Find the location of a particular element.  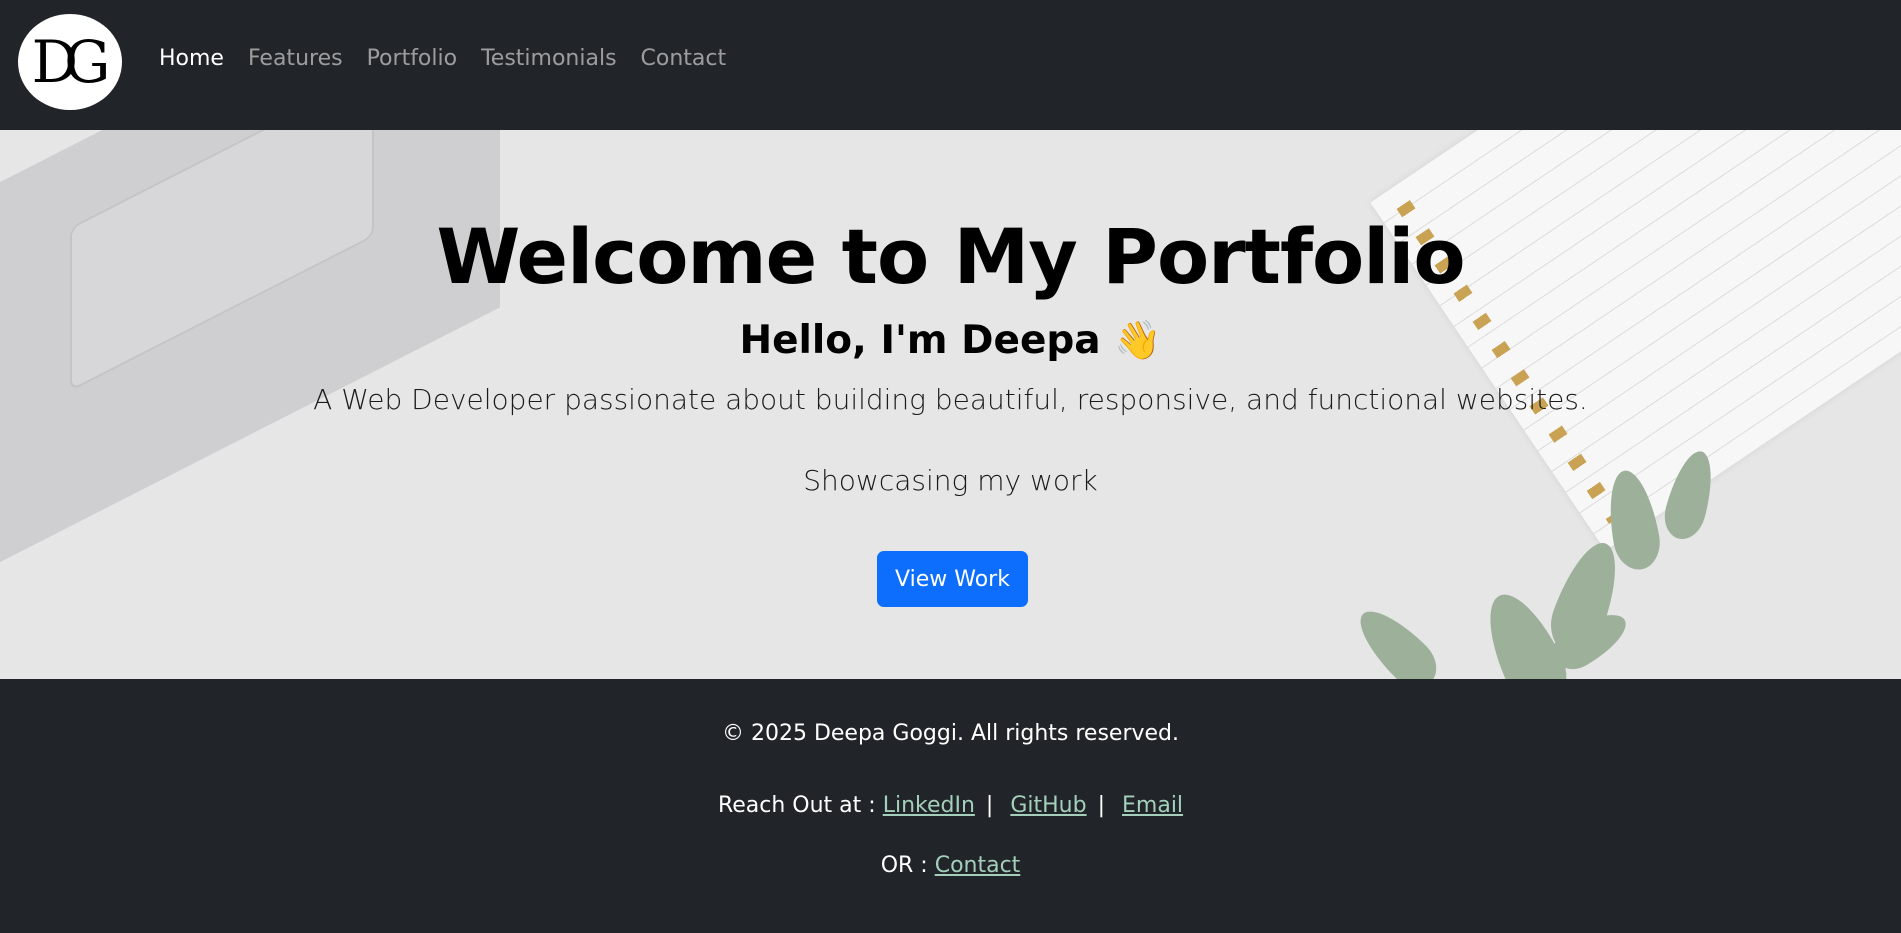

waving-hand-icon: 👋 is located at coordinates (1138, 340).